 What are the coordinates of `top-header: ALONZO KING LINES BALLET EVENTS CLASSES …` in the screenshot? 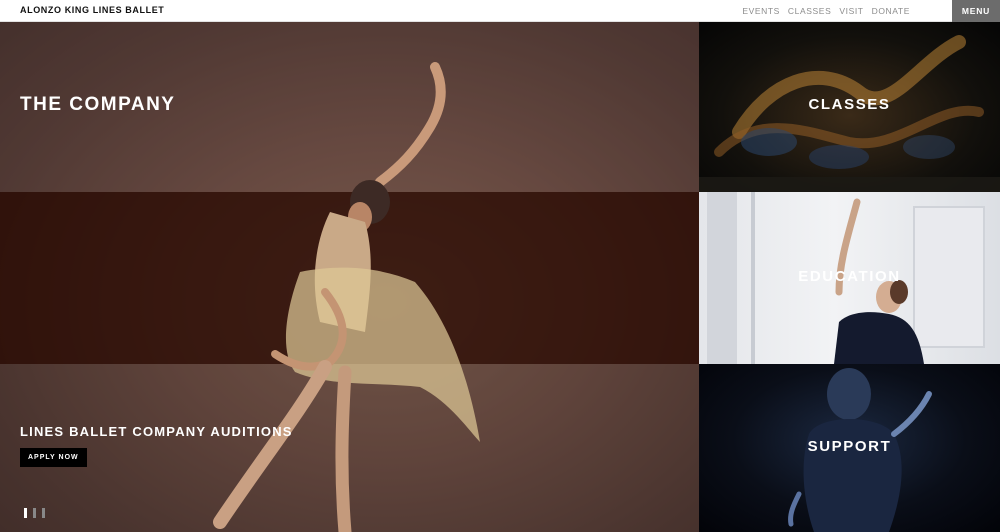 It's located at (500, 11).